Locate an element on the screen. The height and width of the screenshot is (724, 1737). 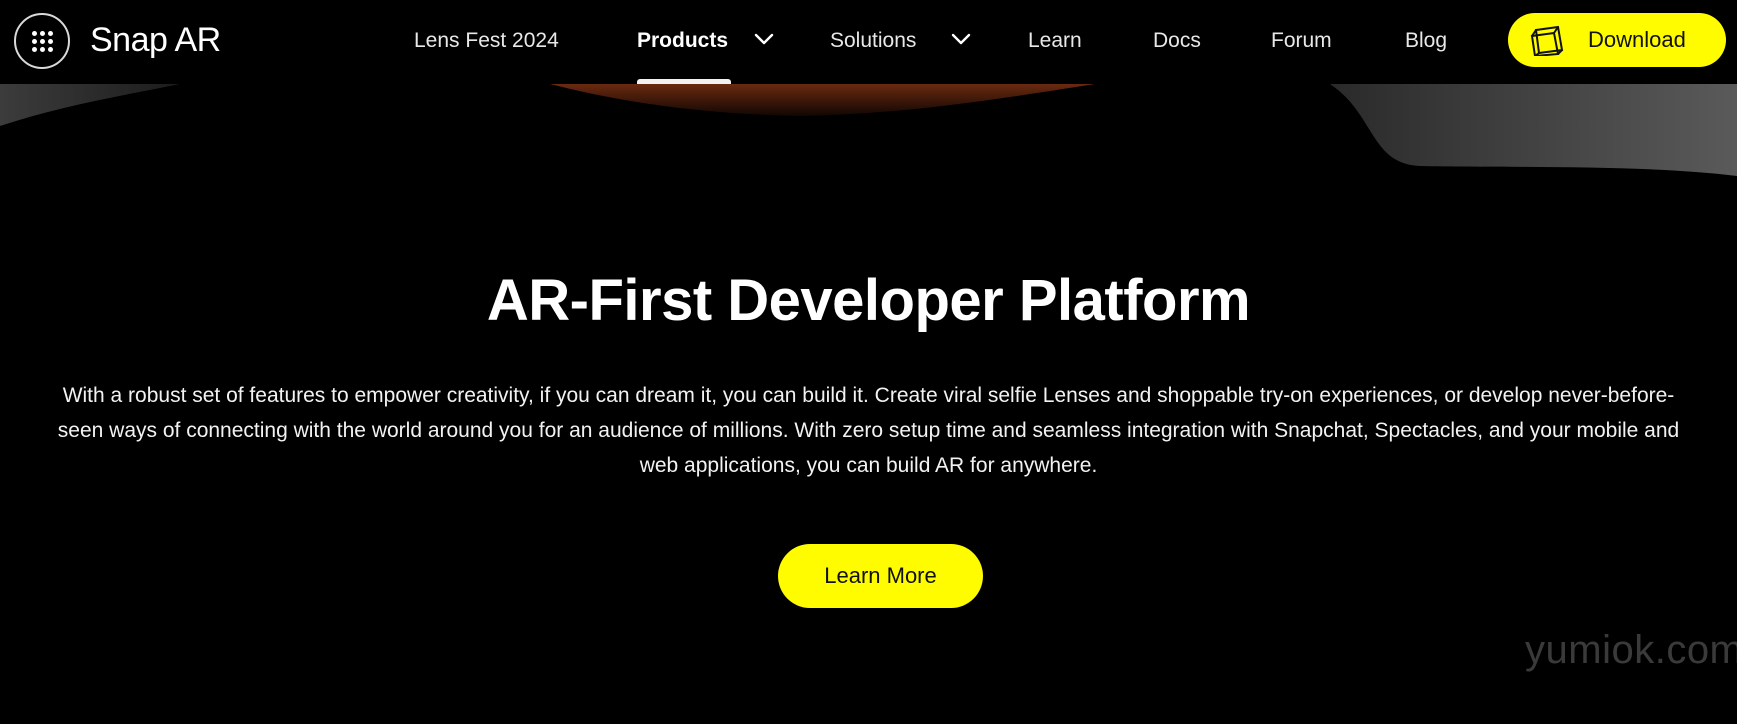
nav-link-docs: Docs is located at coordinates (1177, 41).